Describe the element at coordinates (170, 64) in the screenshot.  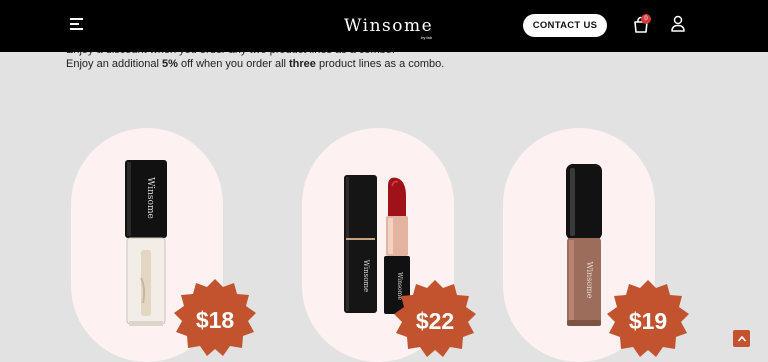
I see `combo-percent: 5%` at that location.